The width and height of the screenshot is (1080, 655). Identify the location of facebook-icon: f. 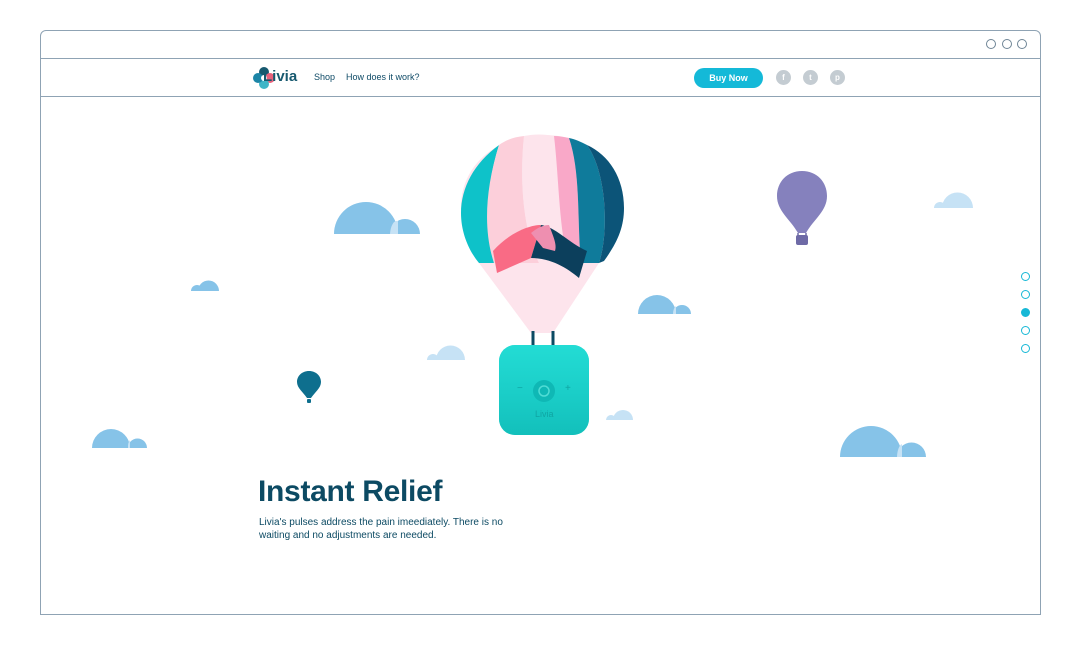
(783, 77).